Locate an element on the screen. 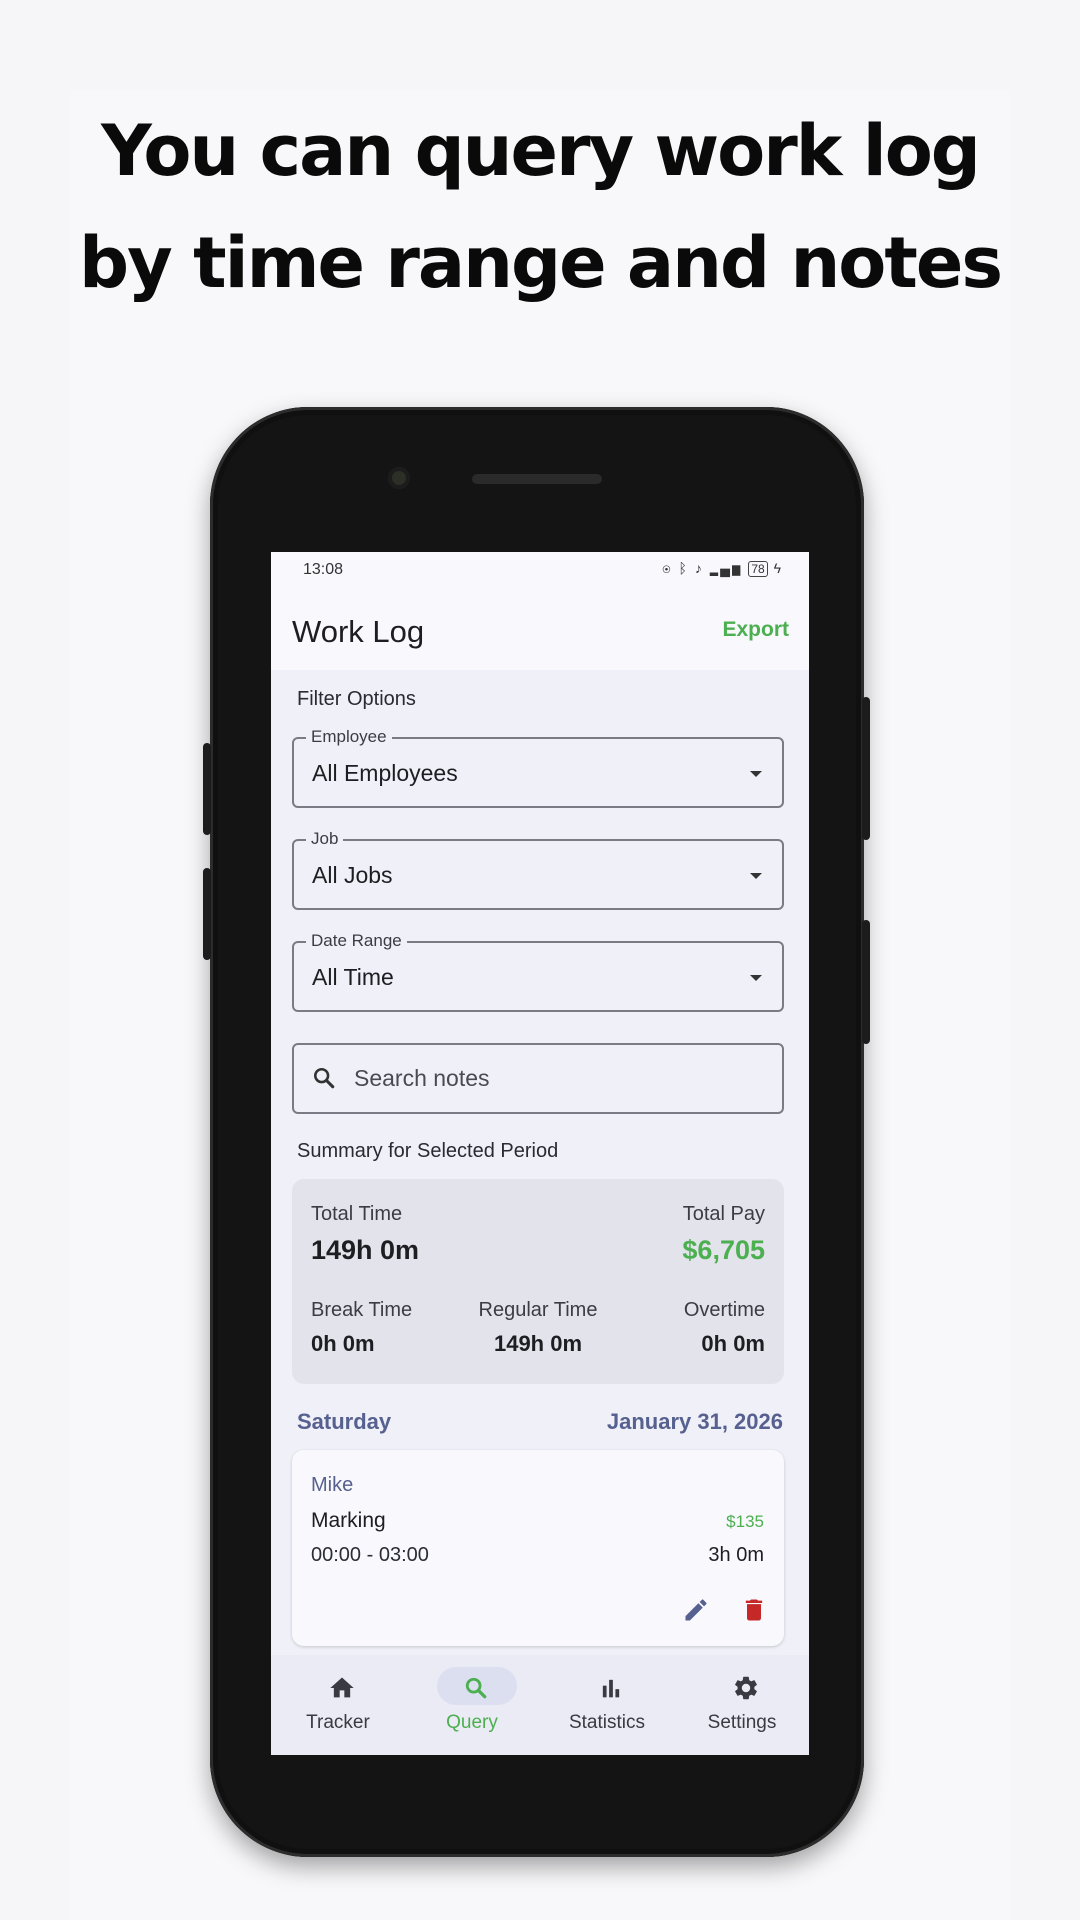  total-pay-value: $6,705 is located at coordinates (723, 1250).